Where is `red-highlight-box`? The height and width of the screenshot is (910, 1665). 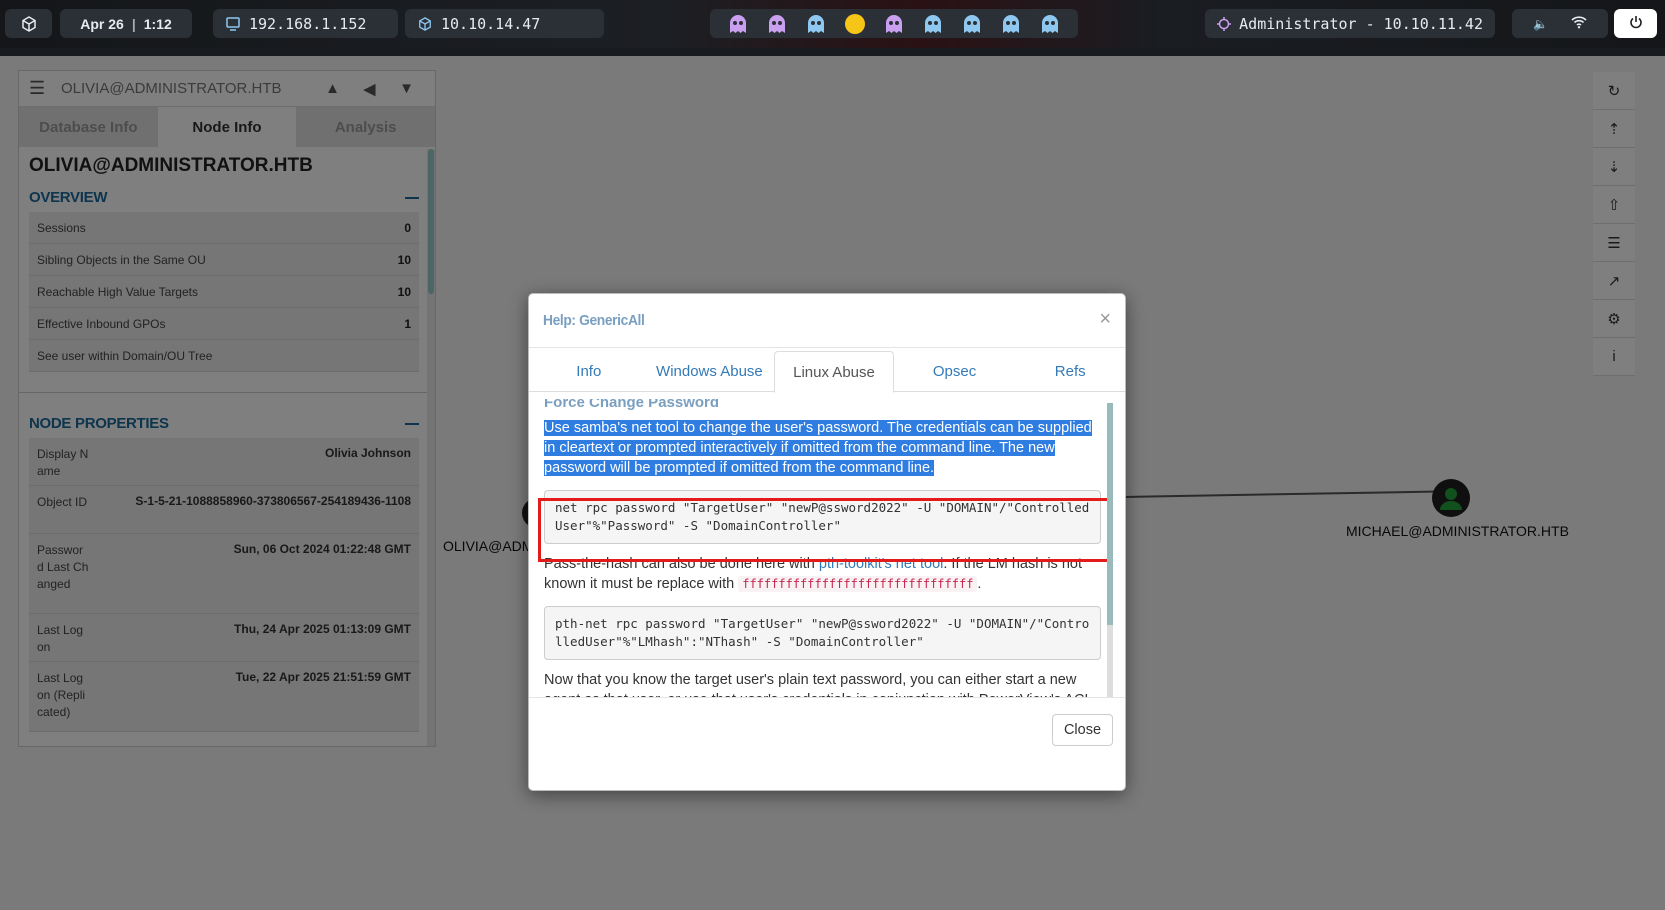 red-highlight-box is located at coordinates (824, 530).